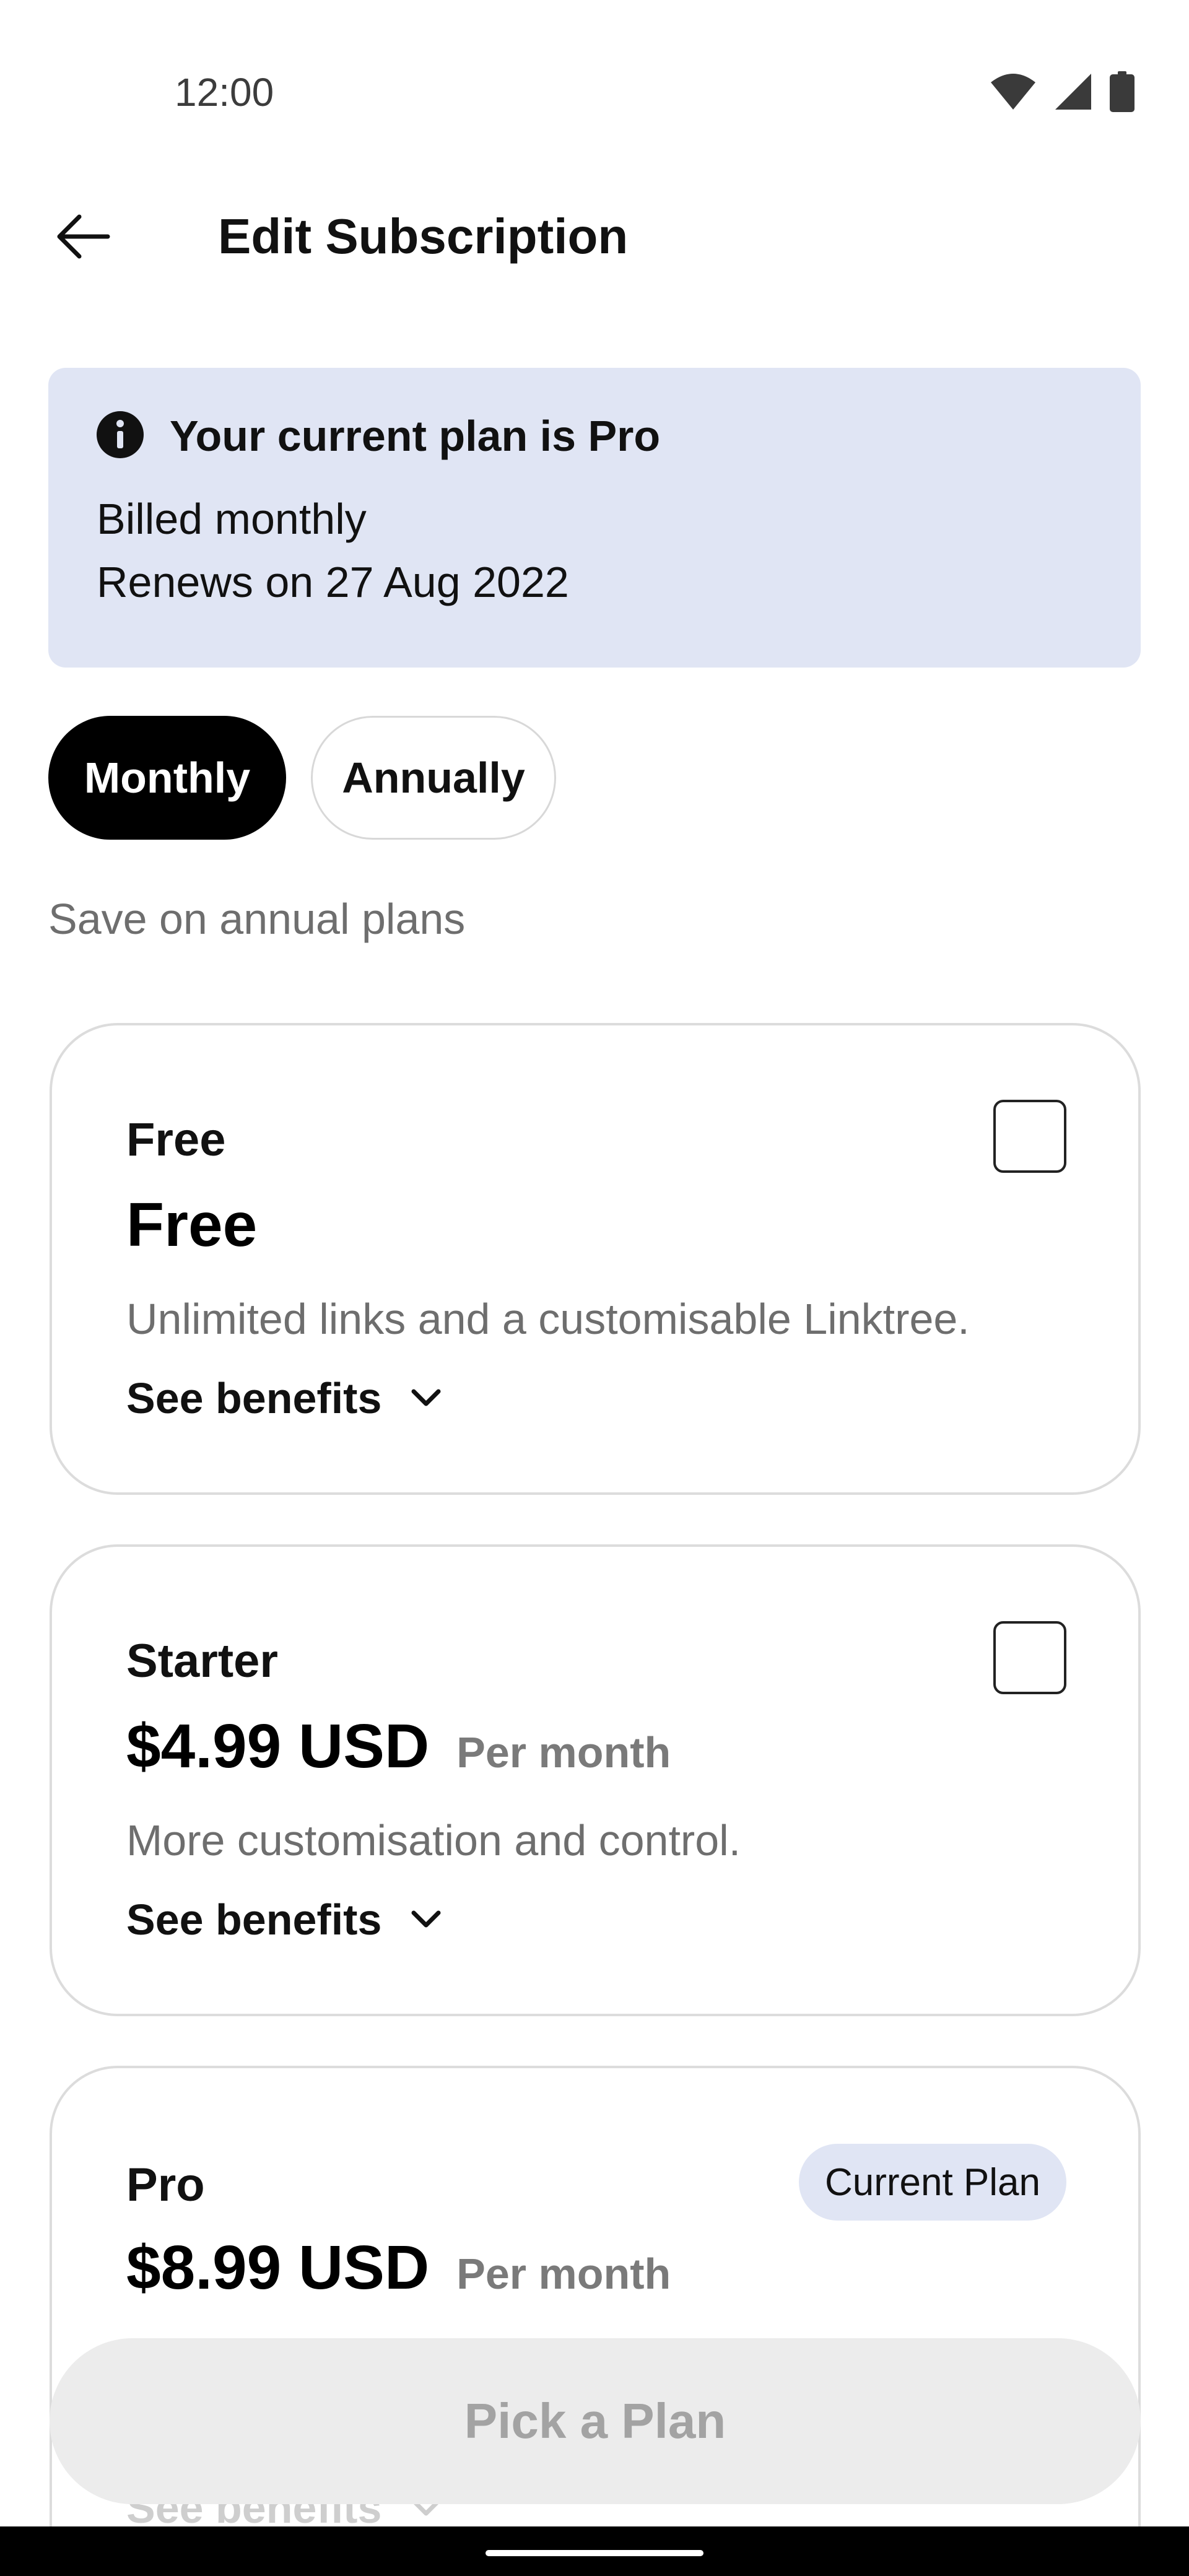  I want to click on plan-checkbox-free, so click(1029, 1136).